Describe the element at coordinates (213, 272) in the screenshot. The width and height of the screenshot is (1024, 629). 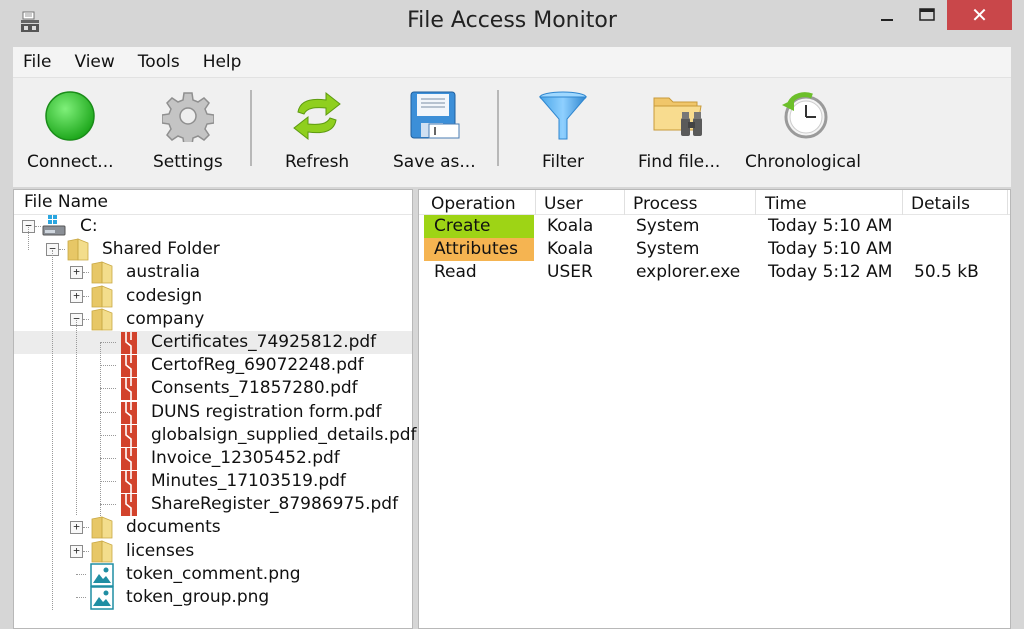
I see `tree-node-folder: + australia` at that location.